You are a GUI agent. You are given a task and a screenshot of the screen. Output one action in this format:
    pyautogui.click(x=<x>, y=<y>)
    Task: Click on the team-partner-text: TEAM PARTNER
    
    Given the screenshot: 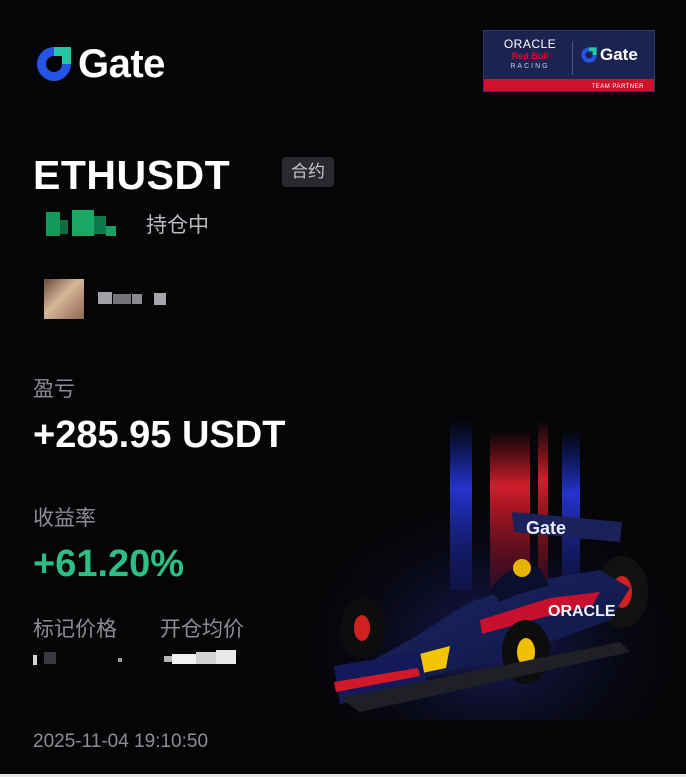 What is the action you would take?
    pyautogui.click(x=617, y=87)
    